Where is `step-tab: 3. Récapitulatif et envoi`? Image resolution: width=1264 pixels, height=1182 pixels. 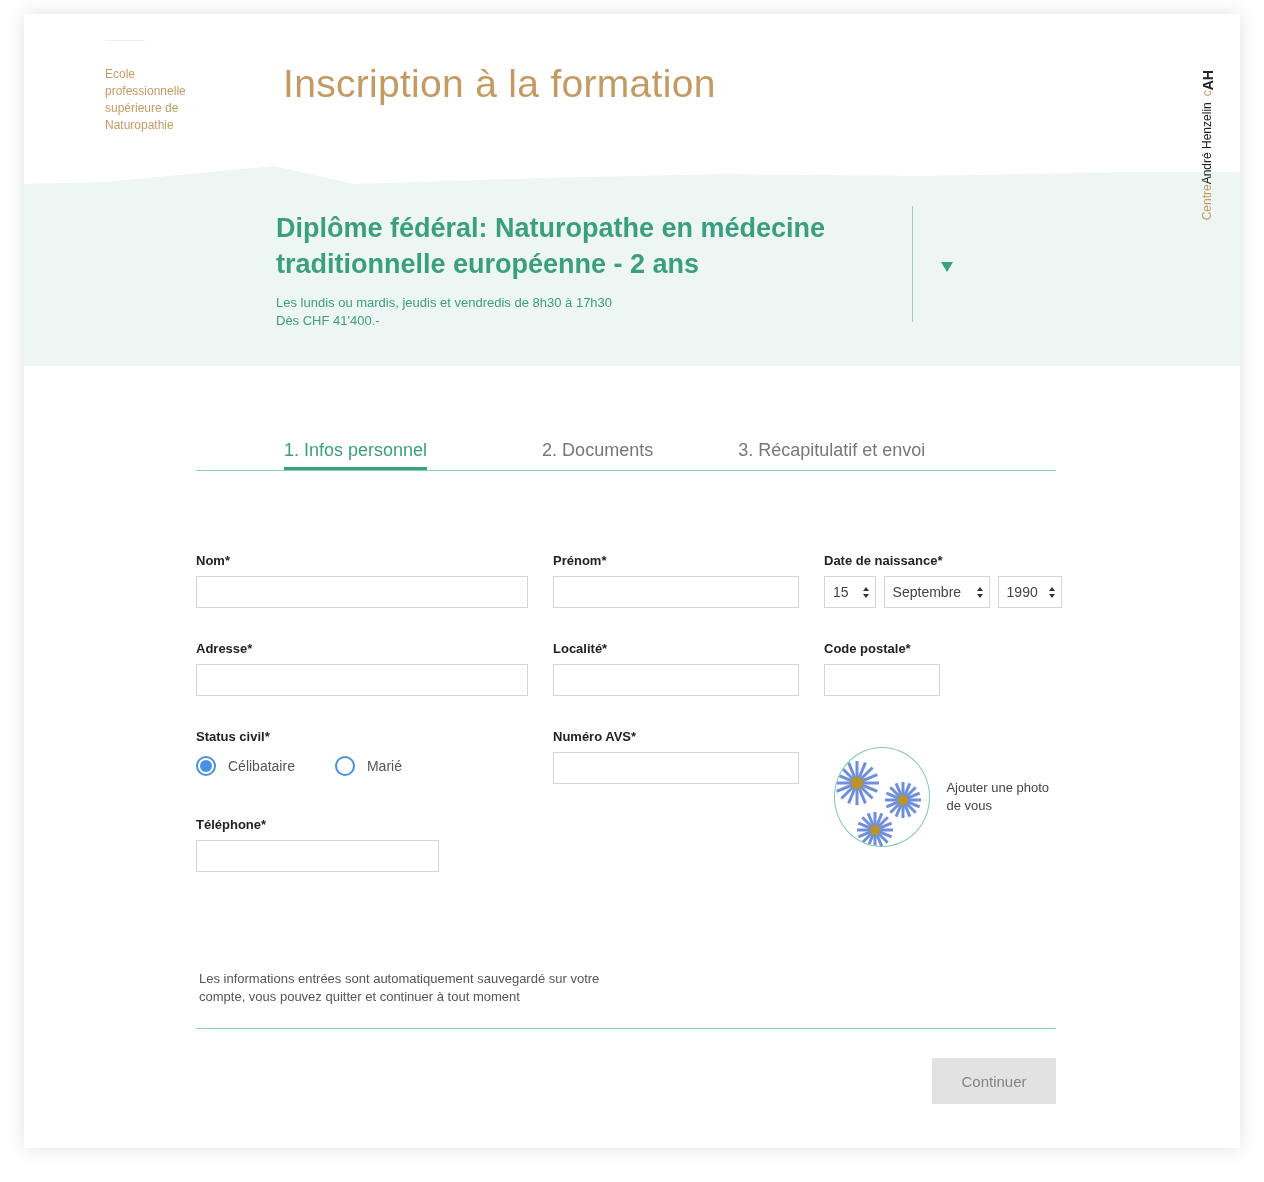
step-tab: 3. Récapitulatif et envoi is located at coordinates (832, 449).